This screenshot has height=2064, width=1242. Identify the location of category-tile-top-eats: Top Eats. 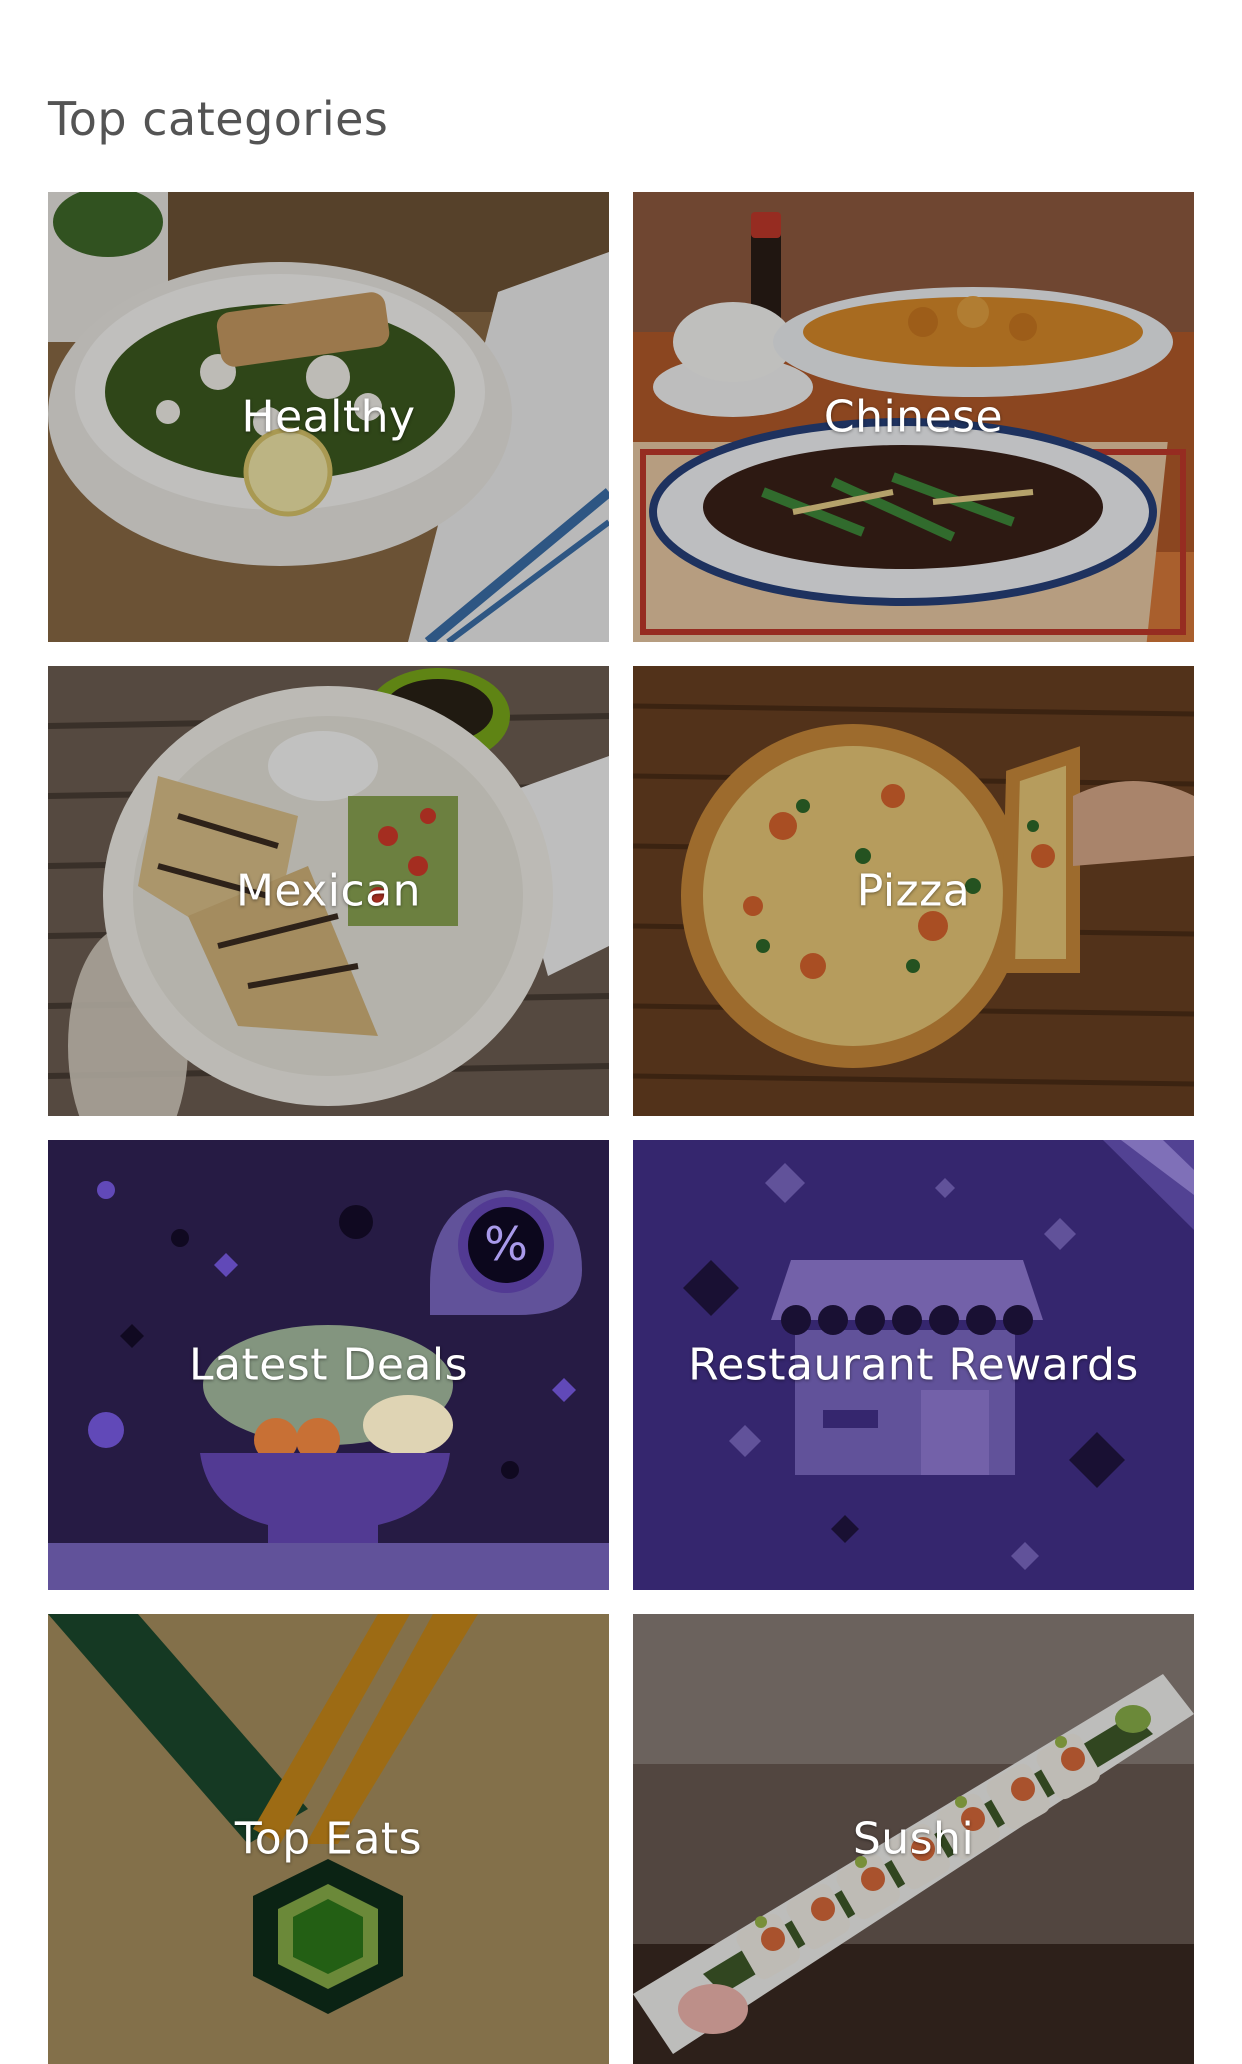
(328, 1839).